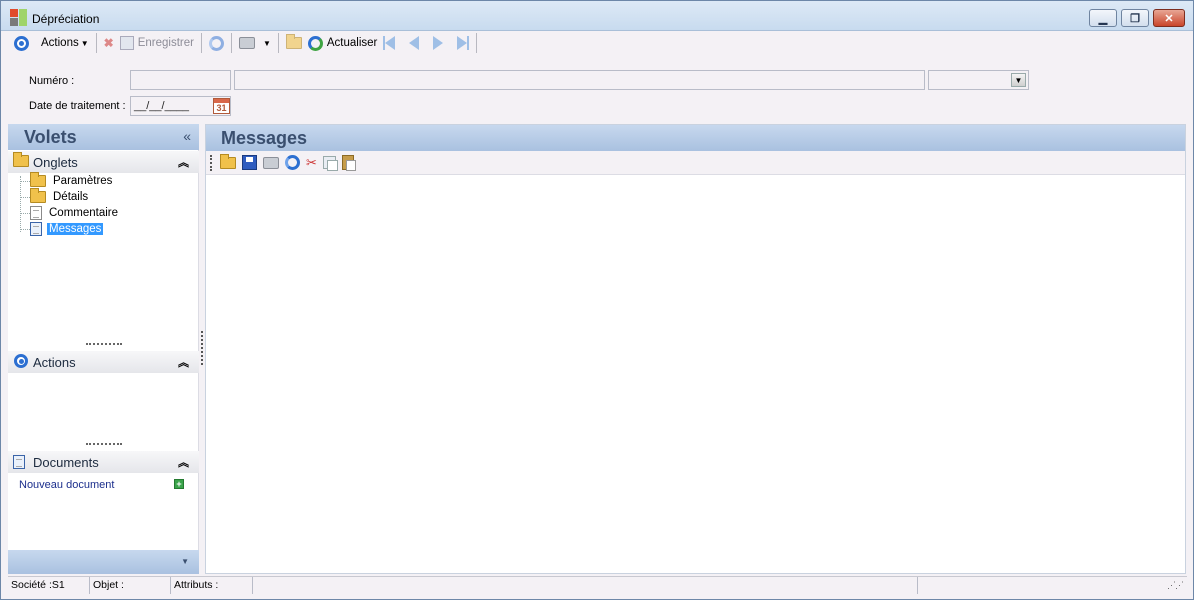  I want to click on minimize-button: ▁, so click(1103, 18).